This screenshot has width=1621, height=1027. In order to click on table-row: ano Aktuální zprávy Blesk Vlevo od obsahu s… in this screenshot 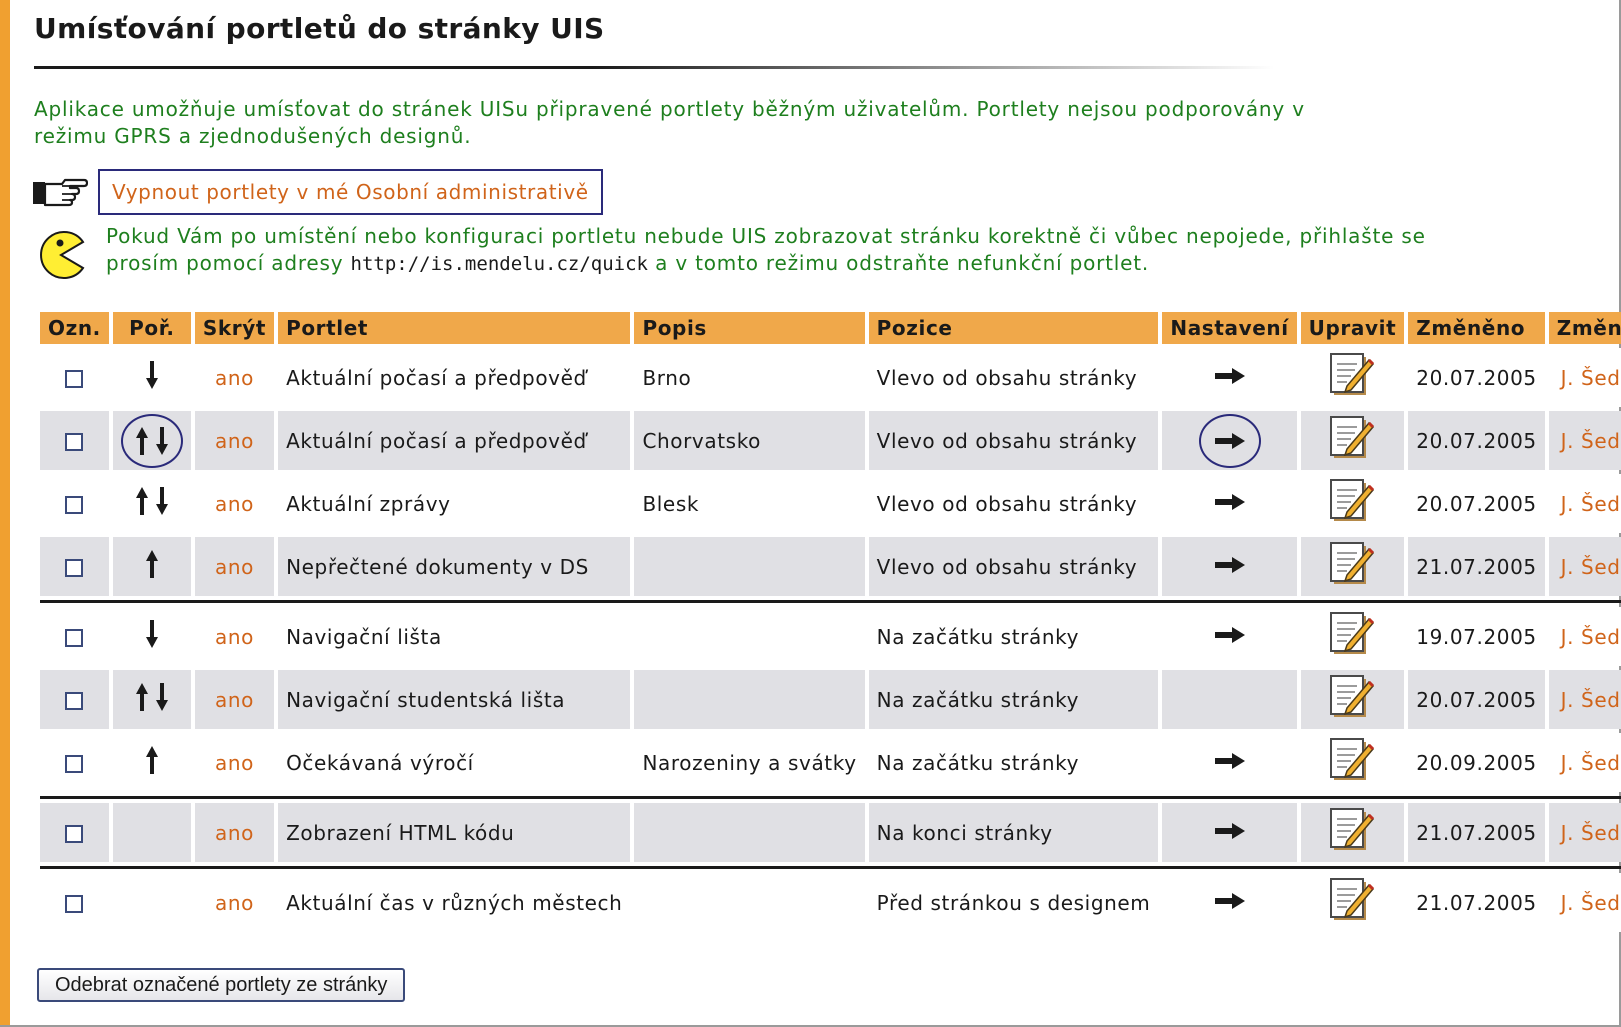, I will do `click(830, 503)`.